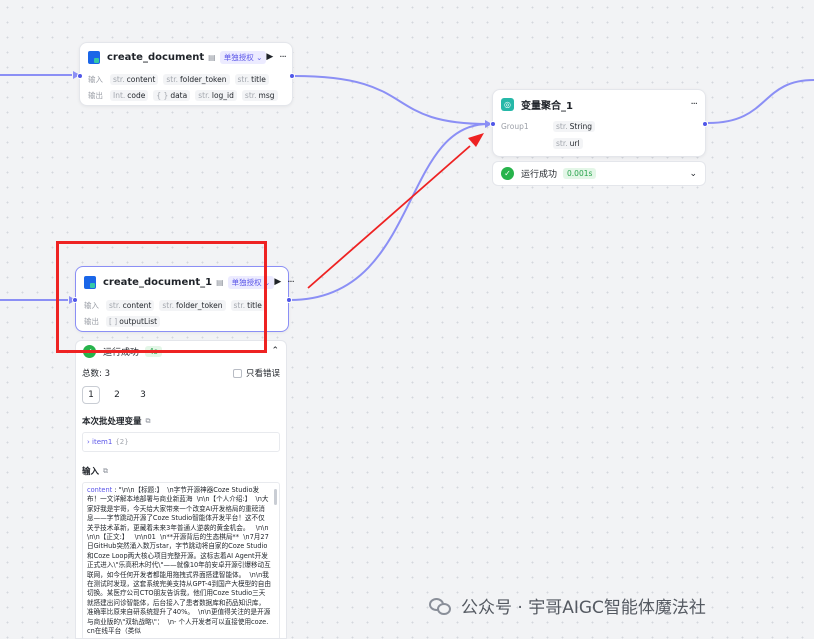 This screenshot has height=639, width=814. I want to click on node-variable-aggregator: ◎ 变量聚合_1 ··· Group1 str. String str. url, so click(599, 123).